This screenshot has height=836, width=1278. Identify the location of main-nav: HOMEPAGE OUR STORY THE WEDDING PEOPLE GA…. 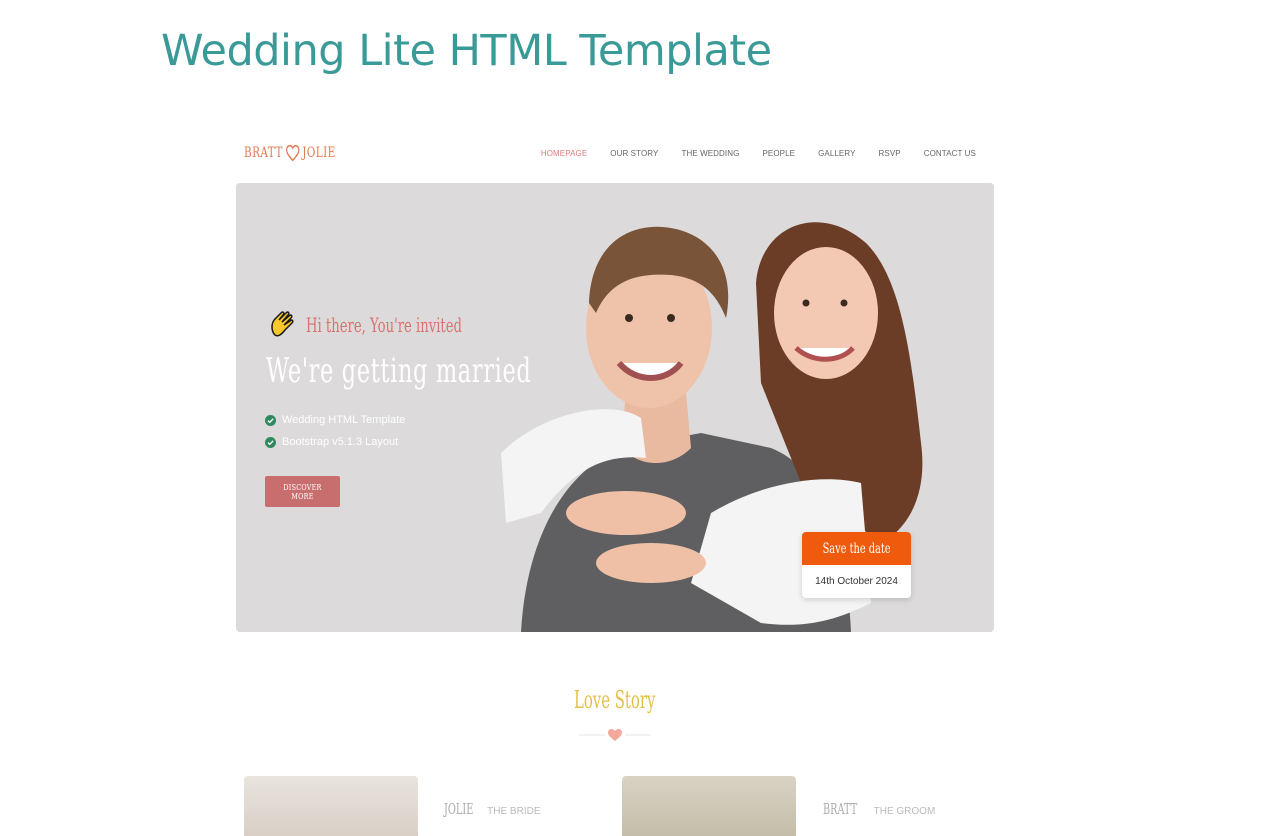
(758, 153).